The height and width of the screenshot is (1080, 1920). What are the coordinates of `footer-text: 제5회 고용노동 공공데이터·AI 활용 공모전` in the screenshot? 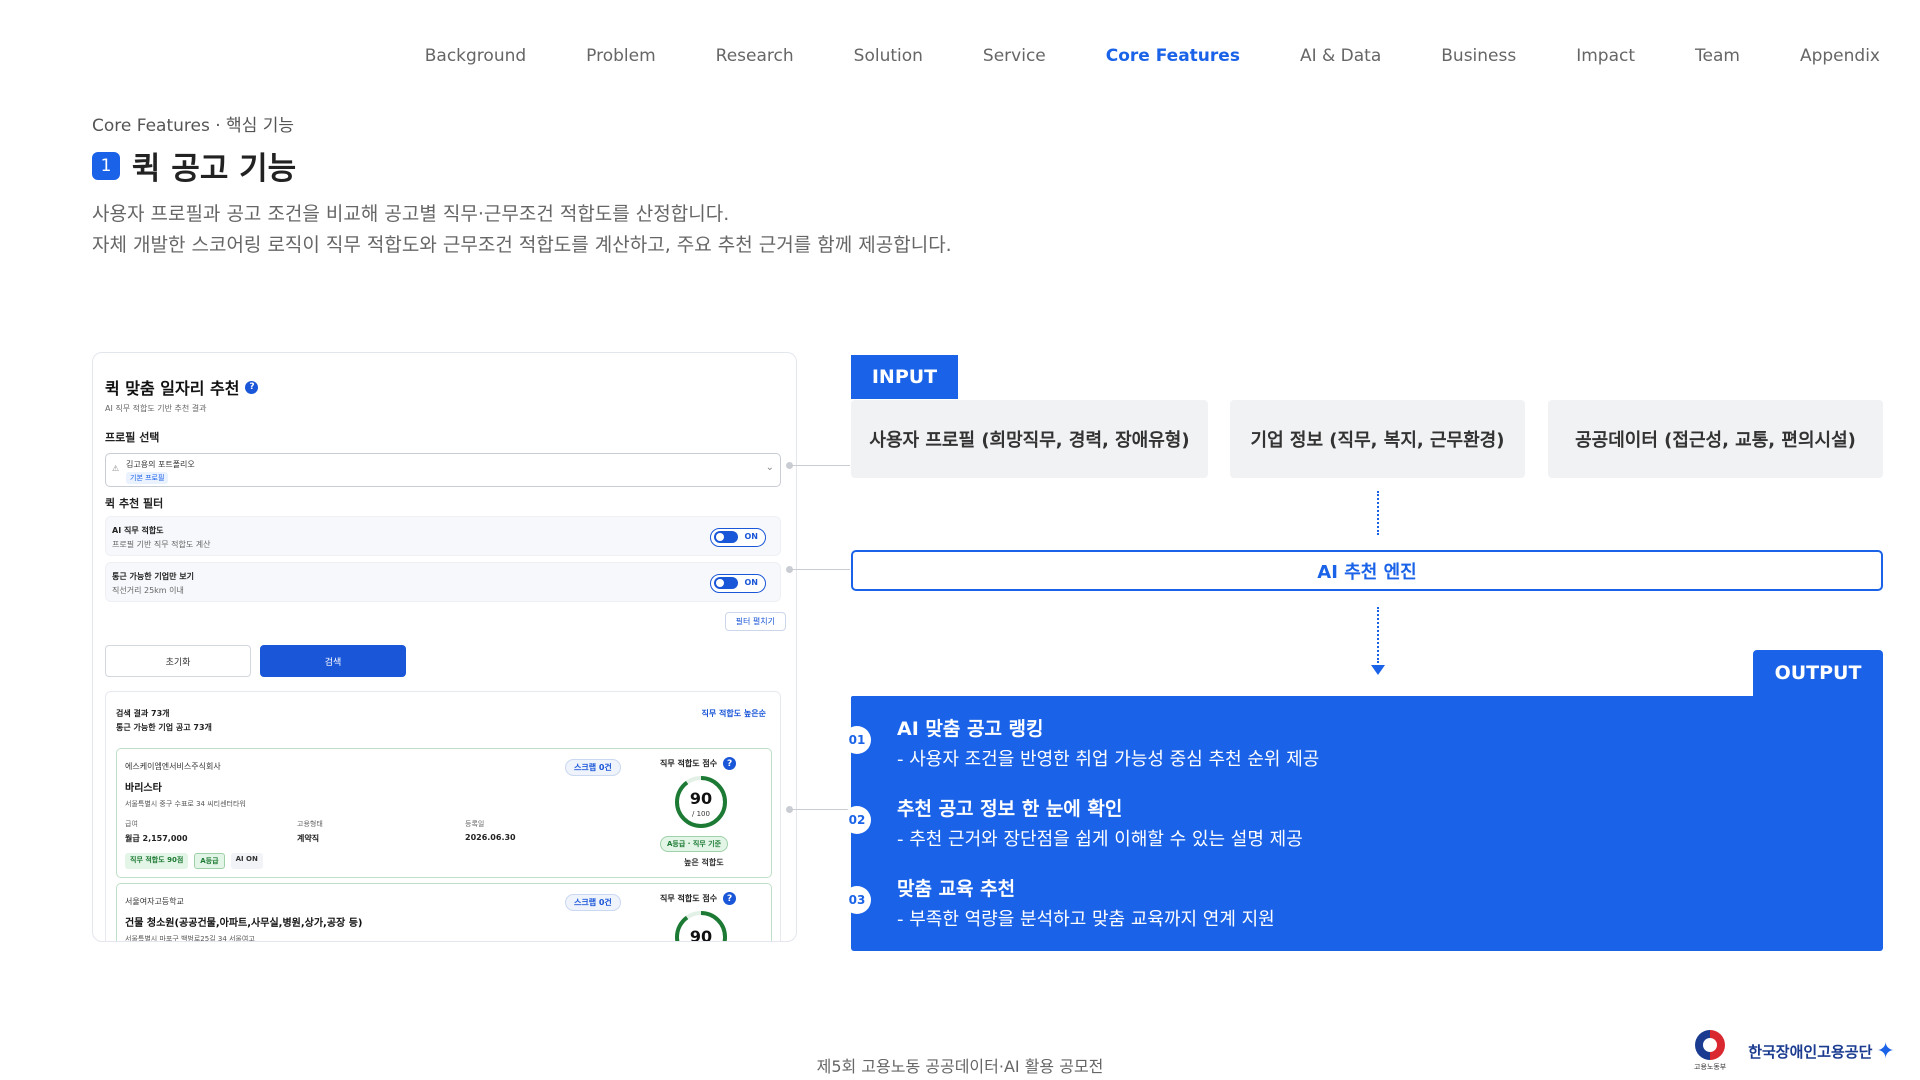 It's located at (960, 1066).